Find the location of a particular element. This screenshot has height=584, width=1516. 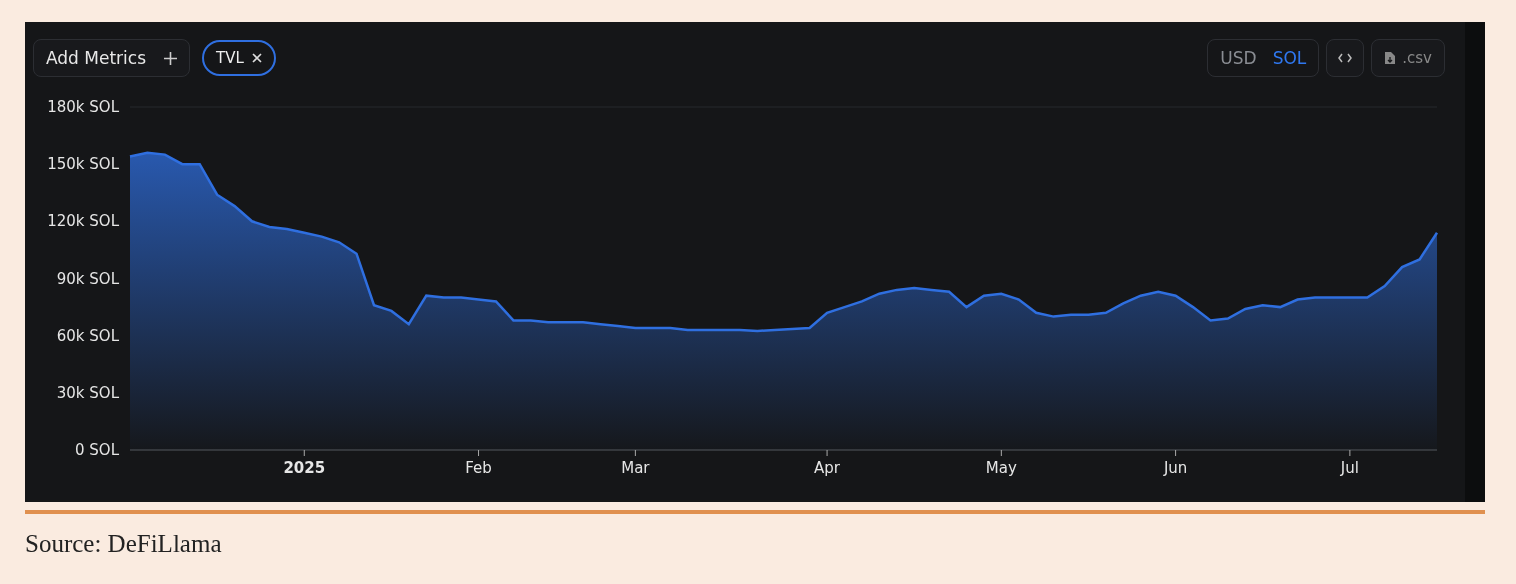

y-axis-label: 180k SOL is located at coordinates (83, 107).